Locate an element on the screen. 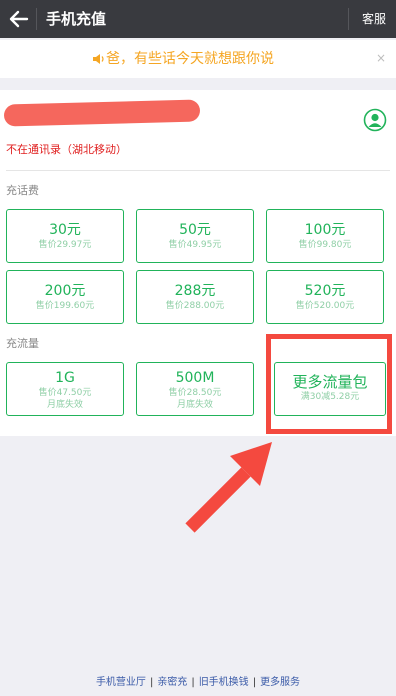  data-option-500m: 500M 售价28.50元 月底失效 is located at coordinates (195, 389).